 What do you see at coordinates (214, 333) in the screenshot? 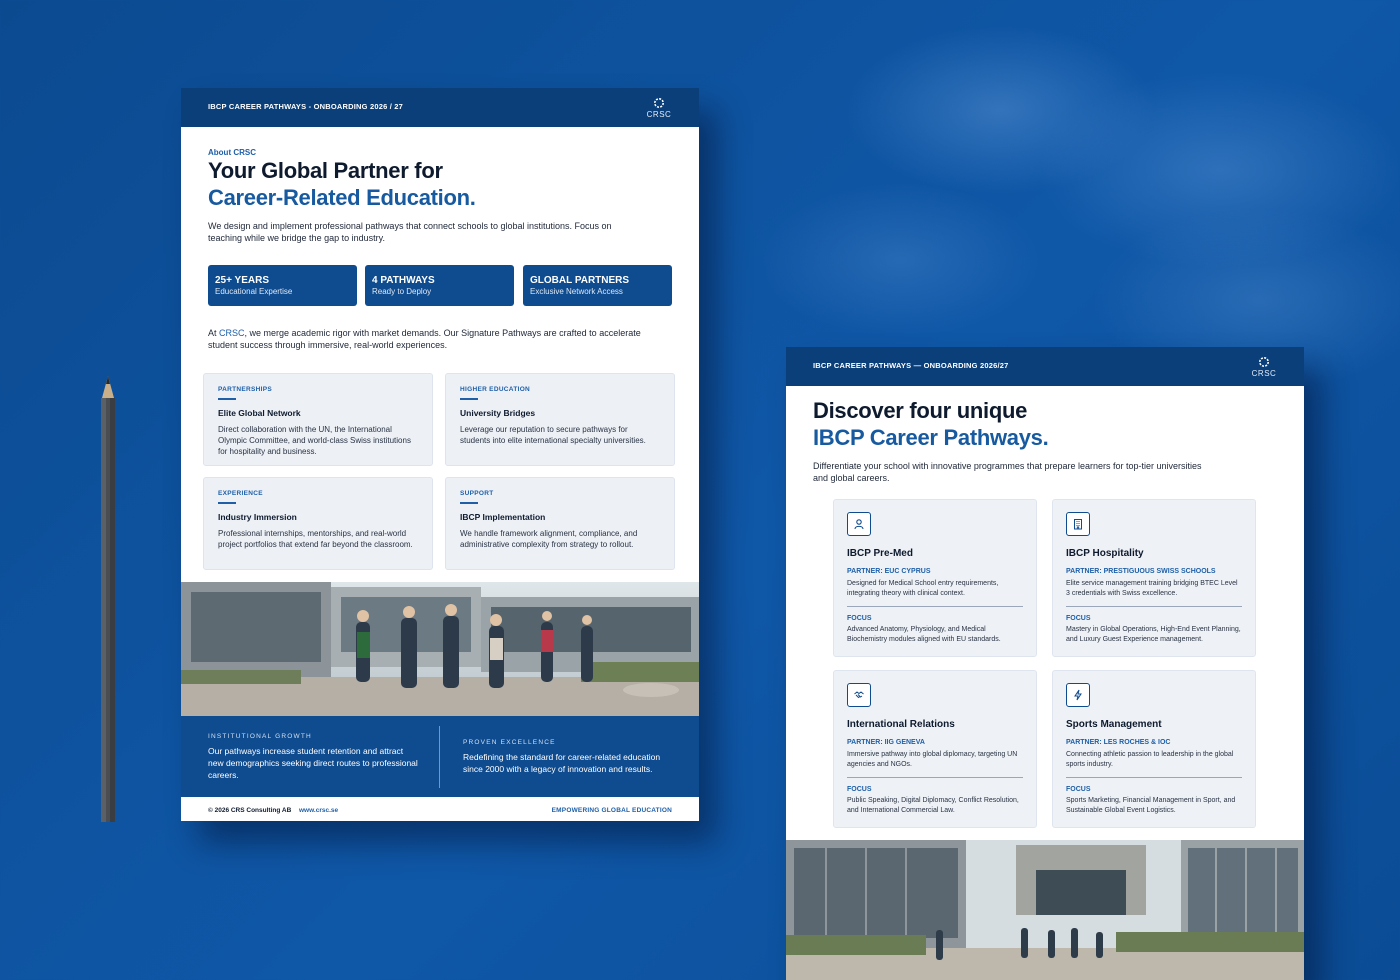
I see `mission-prefix: At` at bounding box center [214, 333].